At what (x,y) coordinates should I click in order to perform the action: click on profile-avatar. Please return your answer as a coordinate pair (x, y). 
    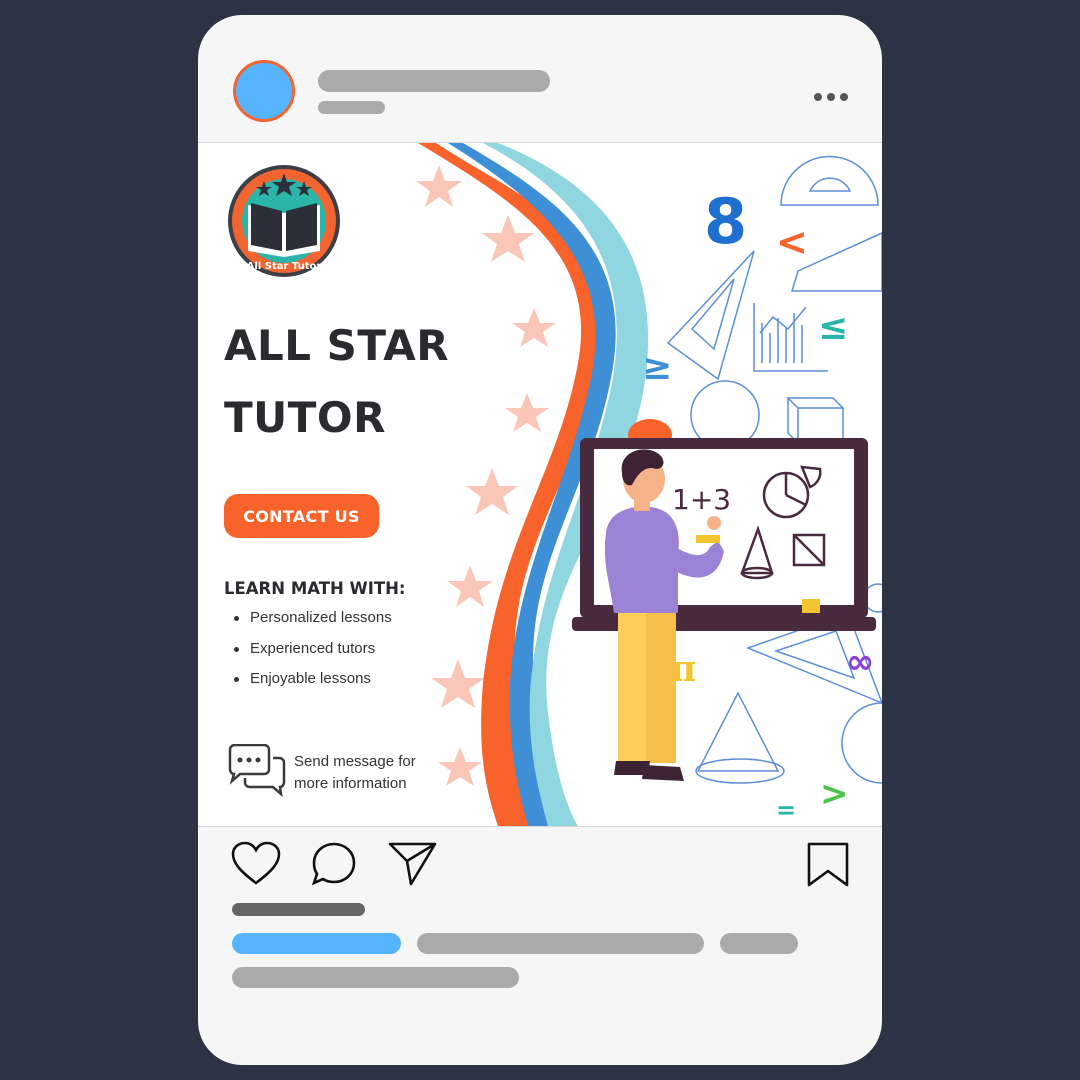
    Looking at the image, I should click on (264, 91).